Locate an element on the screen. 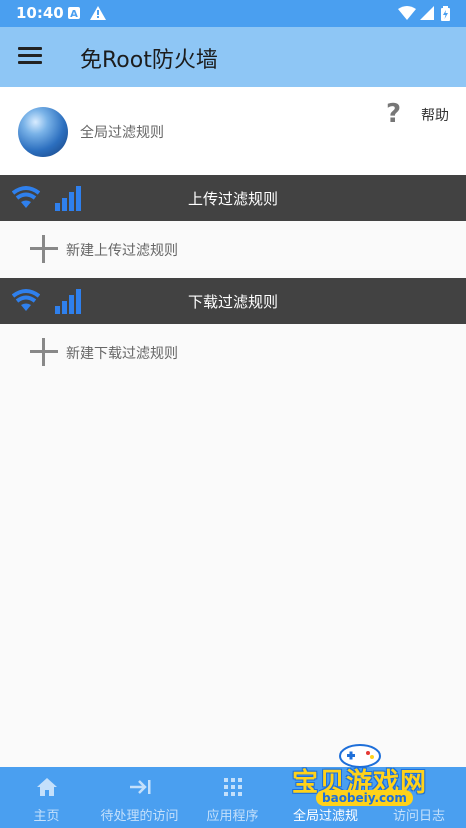 The width and height of the screenshot is (466, 828). status-bar: 10:40 A is located at coordinates (233, 13).